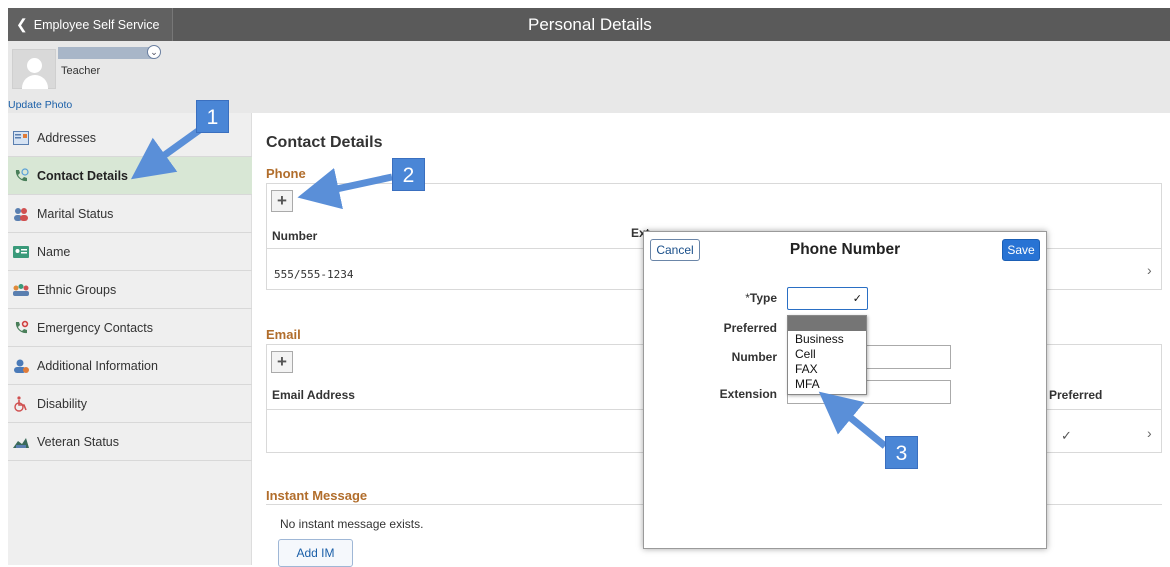  Describe the element at coordinates (589, 77) in the screenshot. I see `profile-header: ⌄ Teacher Update Photo` at that location.